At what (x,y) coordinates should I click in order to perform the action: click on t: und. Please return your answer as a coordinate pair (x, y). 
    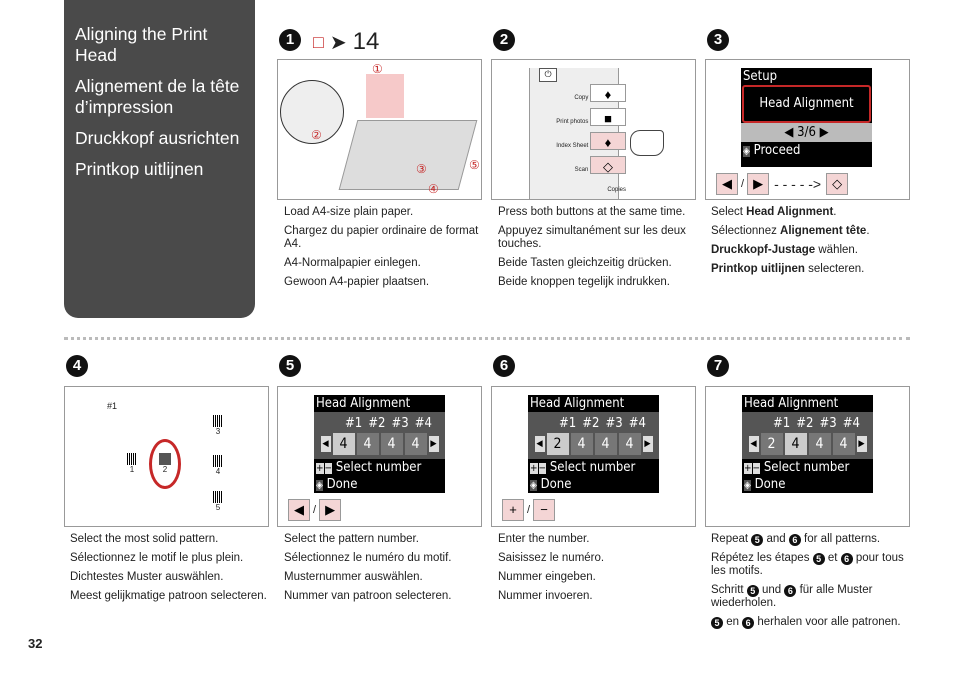
    Looking at the image, I should click on (771, 590).